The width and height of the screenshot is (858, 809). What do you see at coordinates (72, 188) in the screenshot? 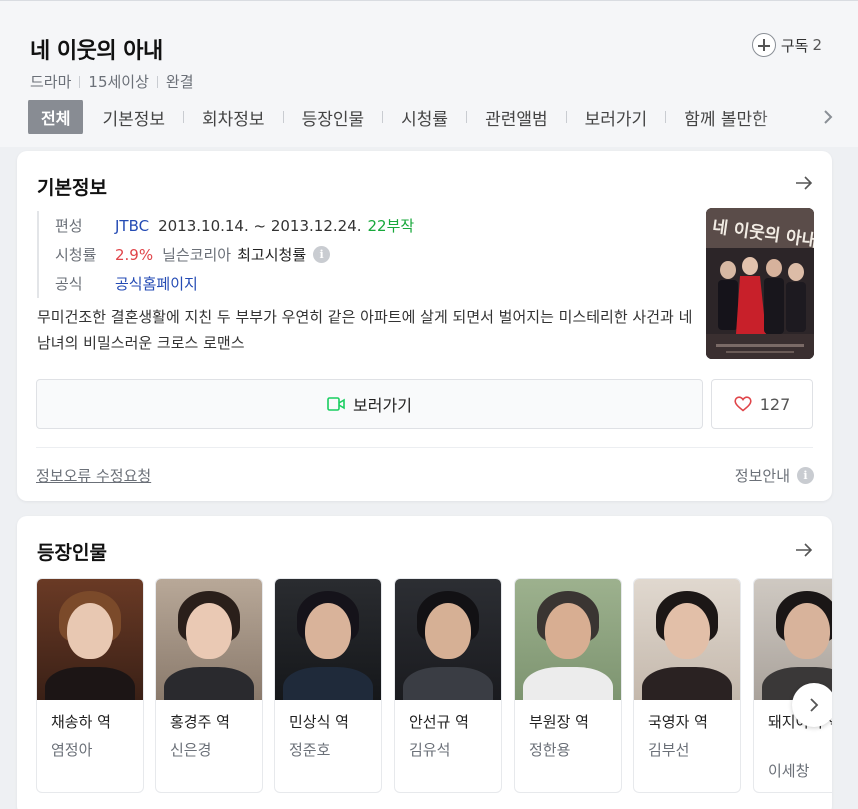
I see `basic-info-title: 기본정보` at bounding box center [72, 188].